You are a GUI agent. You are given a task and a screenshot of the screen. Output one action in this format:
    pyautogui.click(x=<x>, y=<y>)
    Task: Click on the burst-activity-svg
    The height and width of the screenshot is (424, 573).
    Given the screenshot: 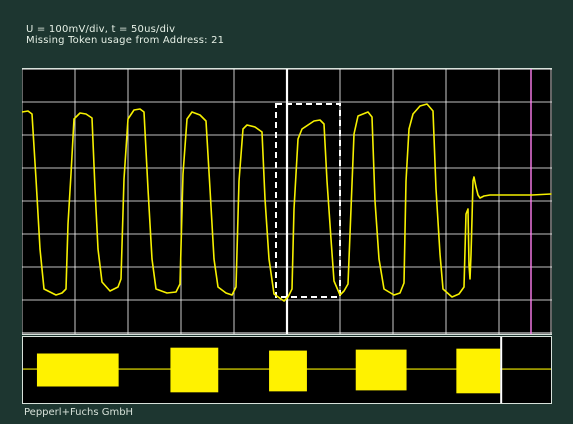 What is the action you would take?
    pyautogui.click(x=287, y=370)
    